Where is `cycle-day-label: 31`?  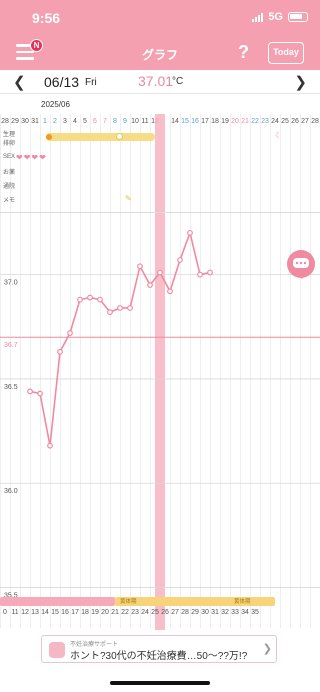
cycle-day-label: 31 is located at coordinates (215, 612).